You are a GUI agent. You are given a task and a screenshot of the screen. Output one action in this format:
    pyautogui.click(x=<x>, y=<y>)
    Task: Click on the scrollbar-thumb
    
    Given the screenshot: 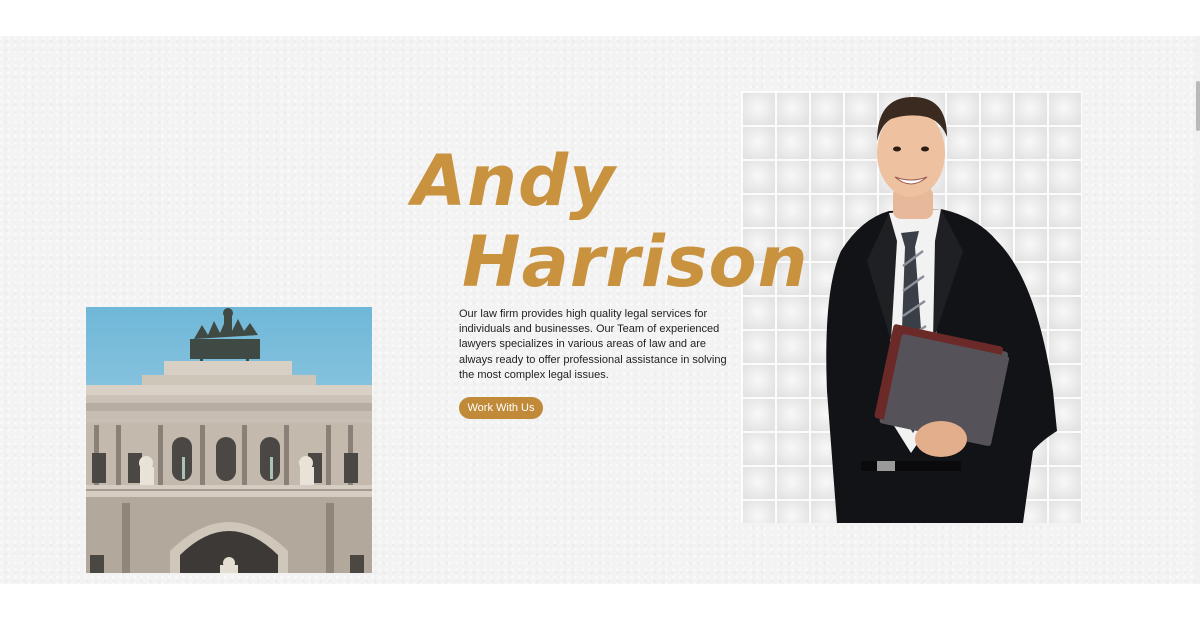 What is the action you would take?
    pyautogui.click(x=1198, y=106)
    